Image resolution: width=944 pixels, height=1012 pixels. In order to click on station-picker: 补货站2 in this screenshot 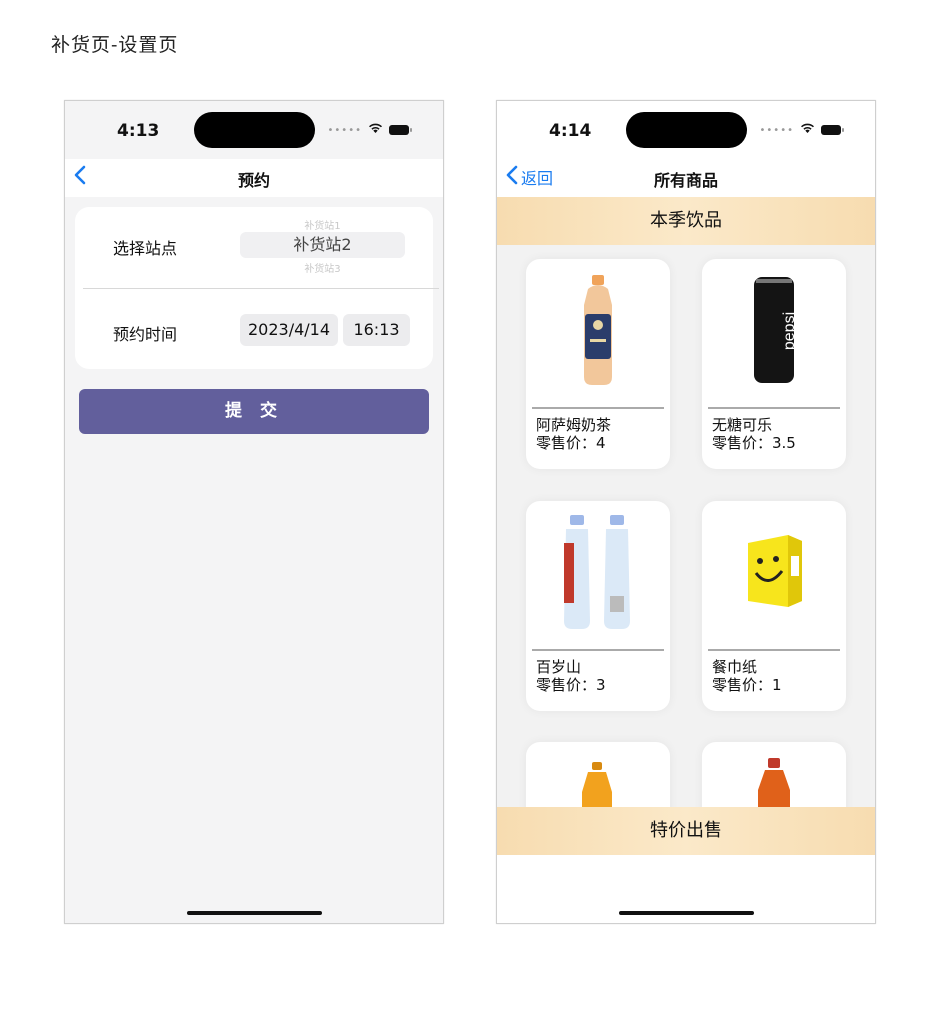, I will do `click(322, 245)`.